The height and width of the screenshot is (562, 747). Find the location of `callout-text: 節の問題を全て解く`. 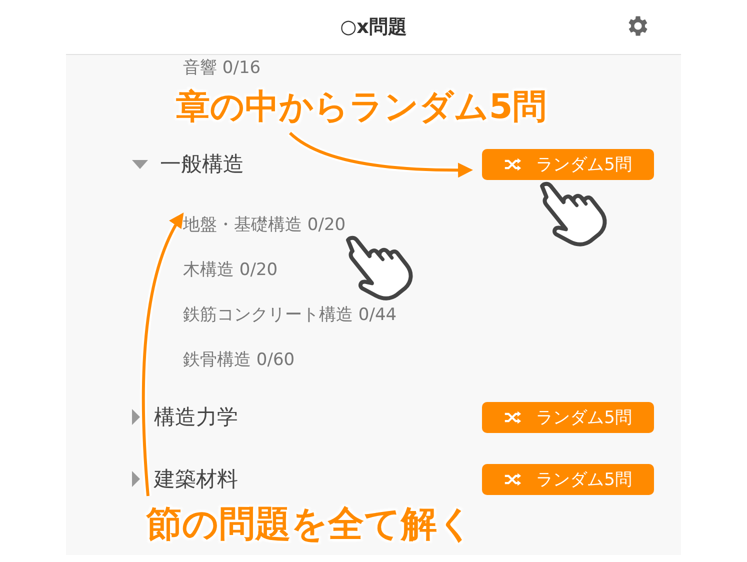

callout-text: 節の問題を全て解く is located at coordinates (310, 525).